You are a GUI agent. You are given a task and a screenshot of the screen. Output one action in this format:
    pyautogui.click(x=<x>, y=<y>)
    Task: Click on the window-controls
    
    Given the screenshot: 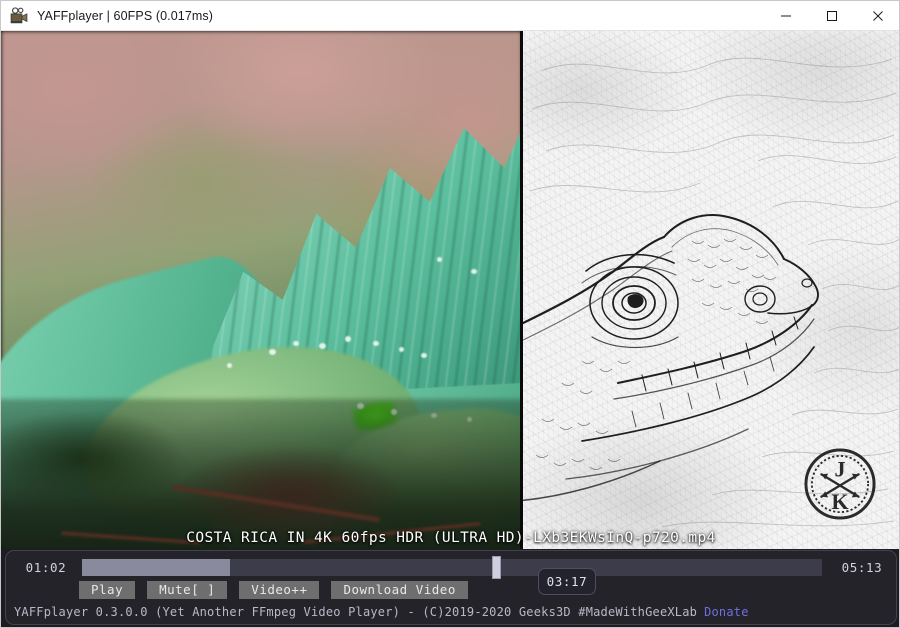 What is the action you would take?
    pyautogui.click(x=831, y=16)
    